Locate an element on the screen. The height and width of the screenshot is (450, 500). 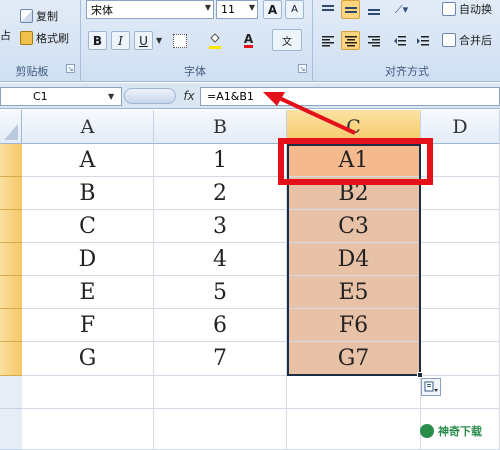
cell-d6 is located at coordinates (460, 325).